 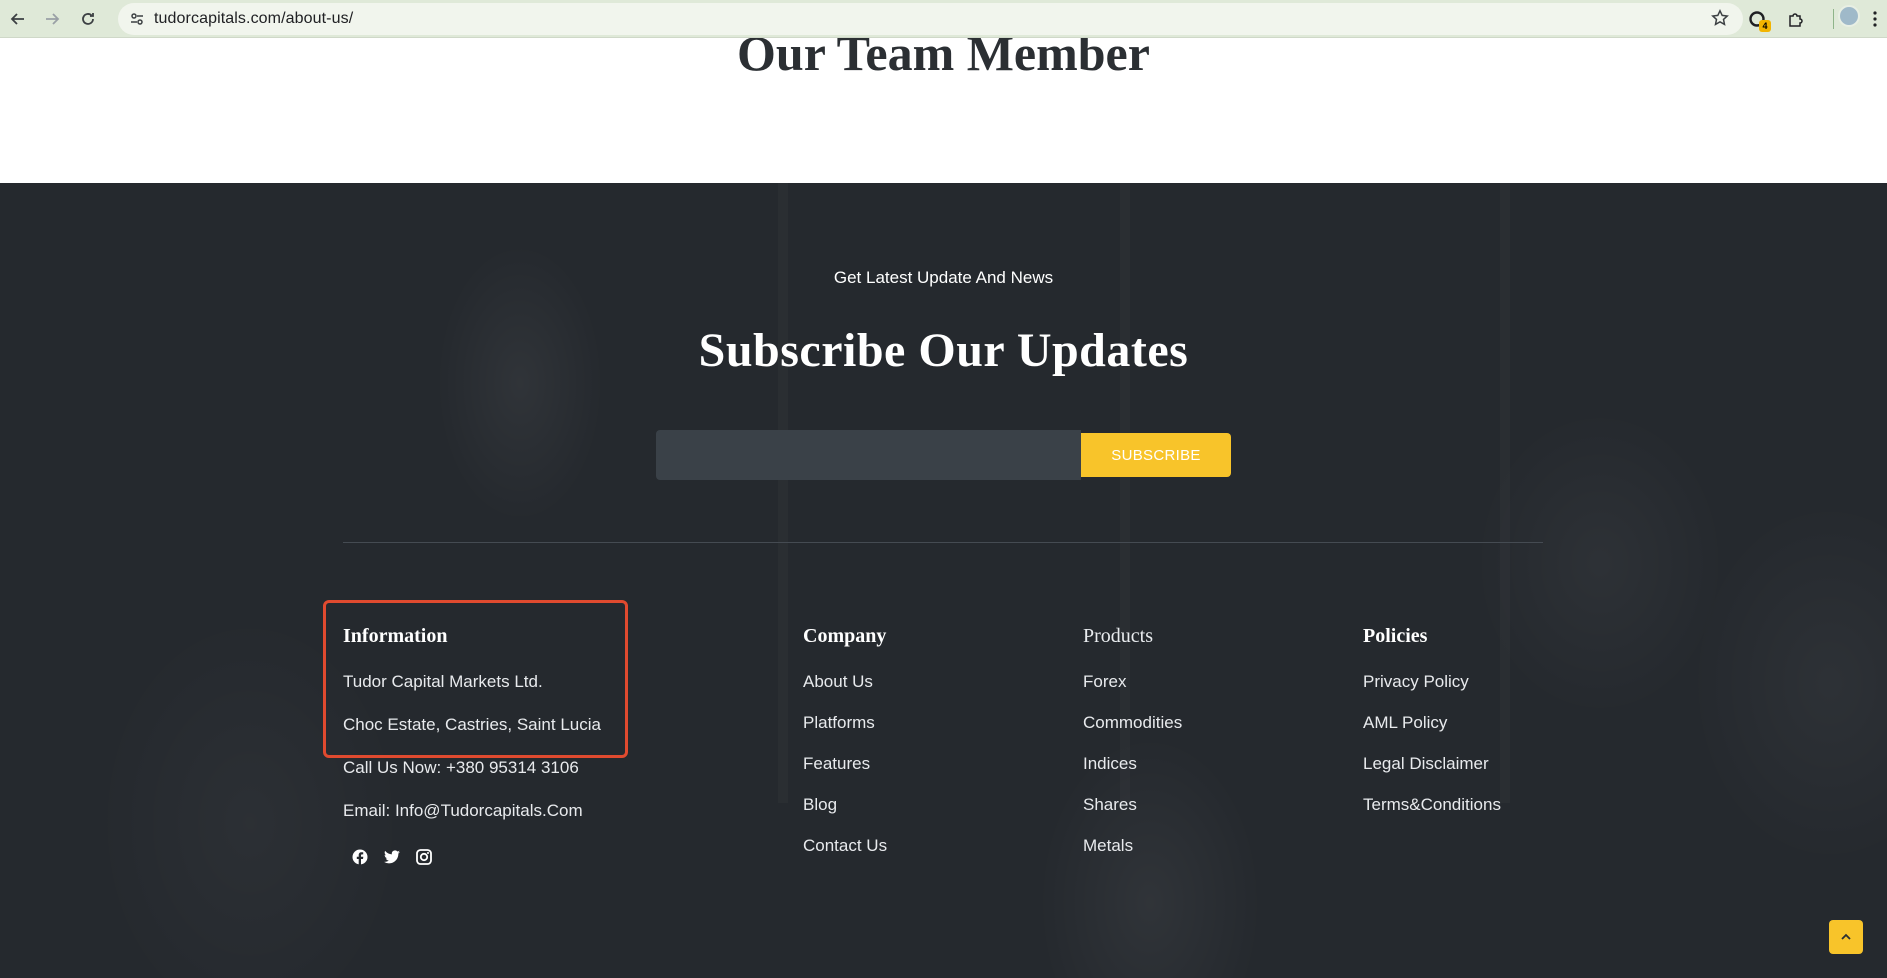 I want to click on footer-link-indices: Indices, so click(x=1132, y=772).